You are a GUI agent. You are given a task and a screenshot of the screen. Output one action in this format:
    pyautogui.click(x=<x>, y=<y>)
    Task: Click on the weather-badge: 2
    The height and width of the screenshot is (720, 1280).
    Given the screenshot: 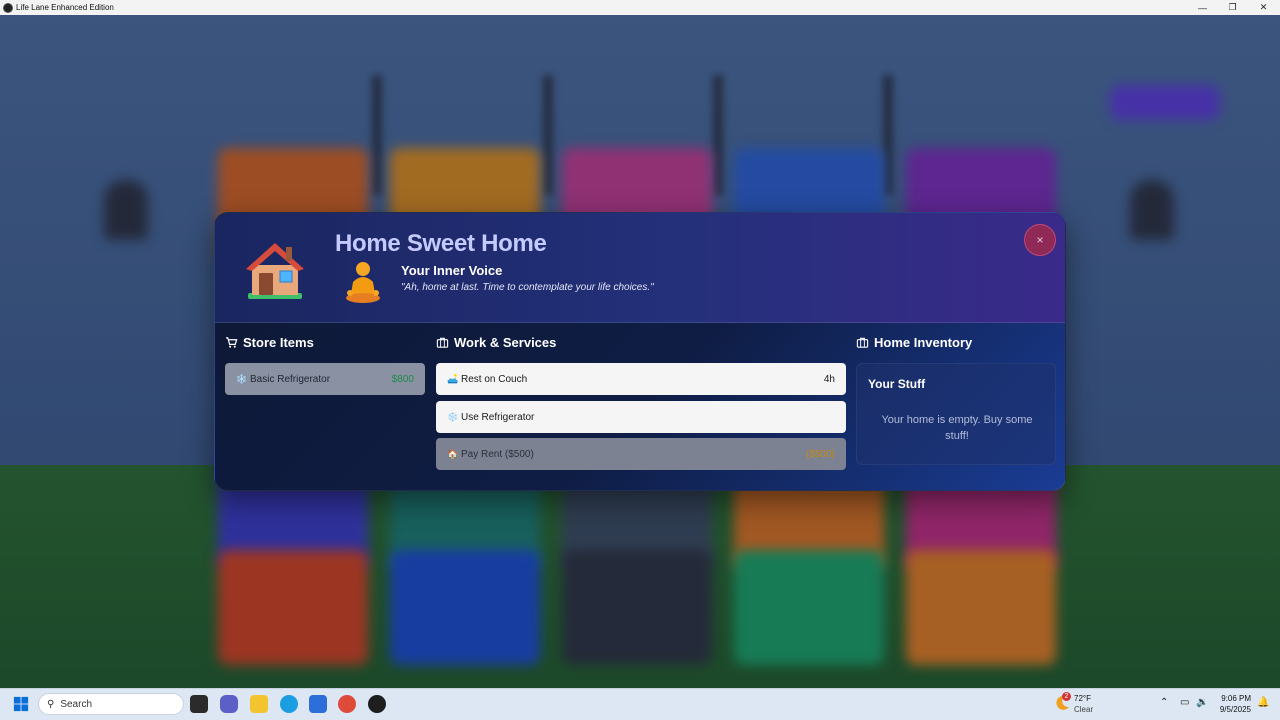 What is the action you would take?
    pyautogui.click(x=1066, y=696)
    